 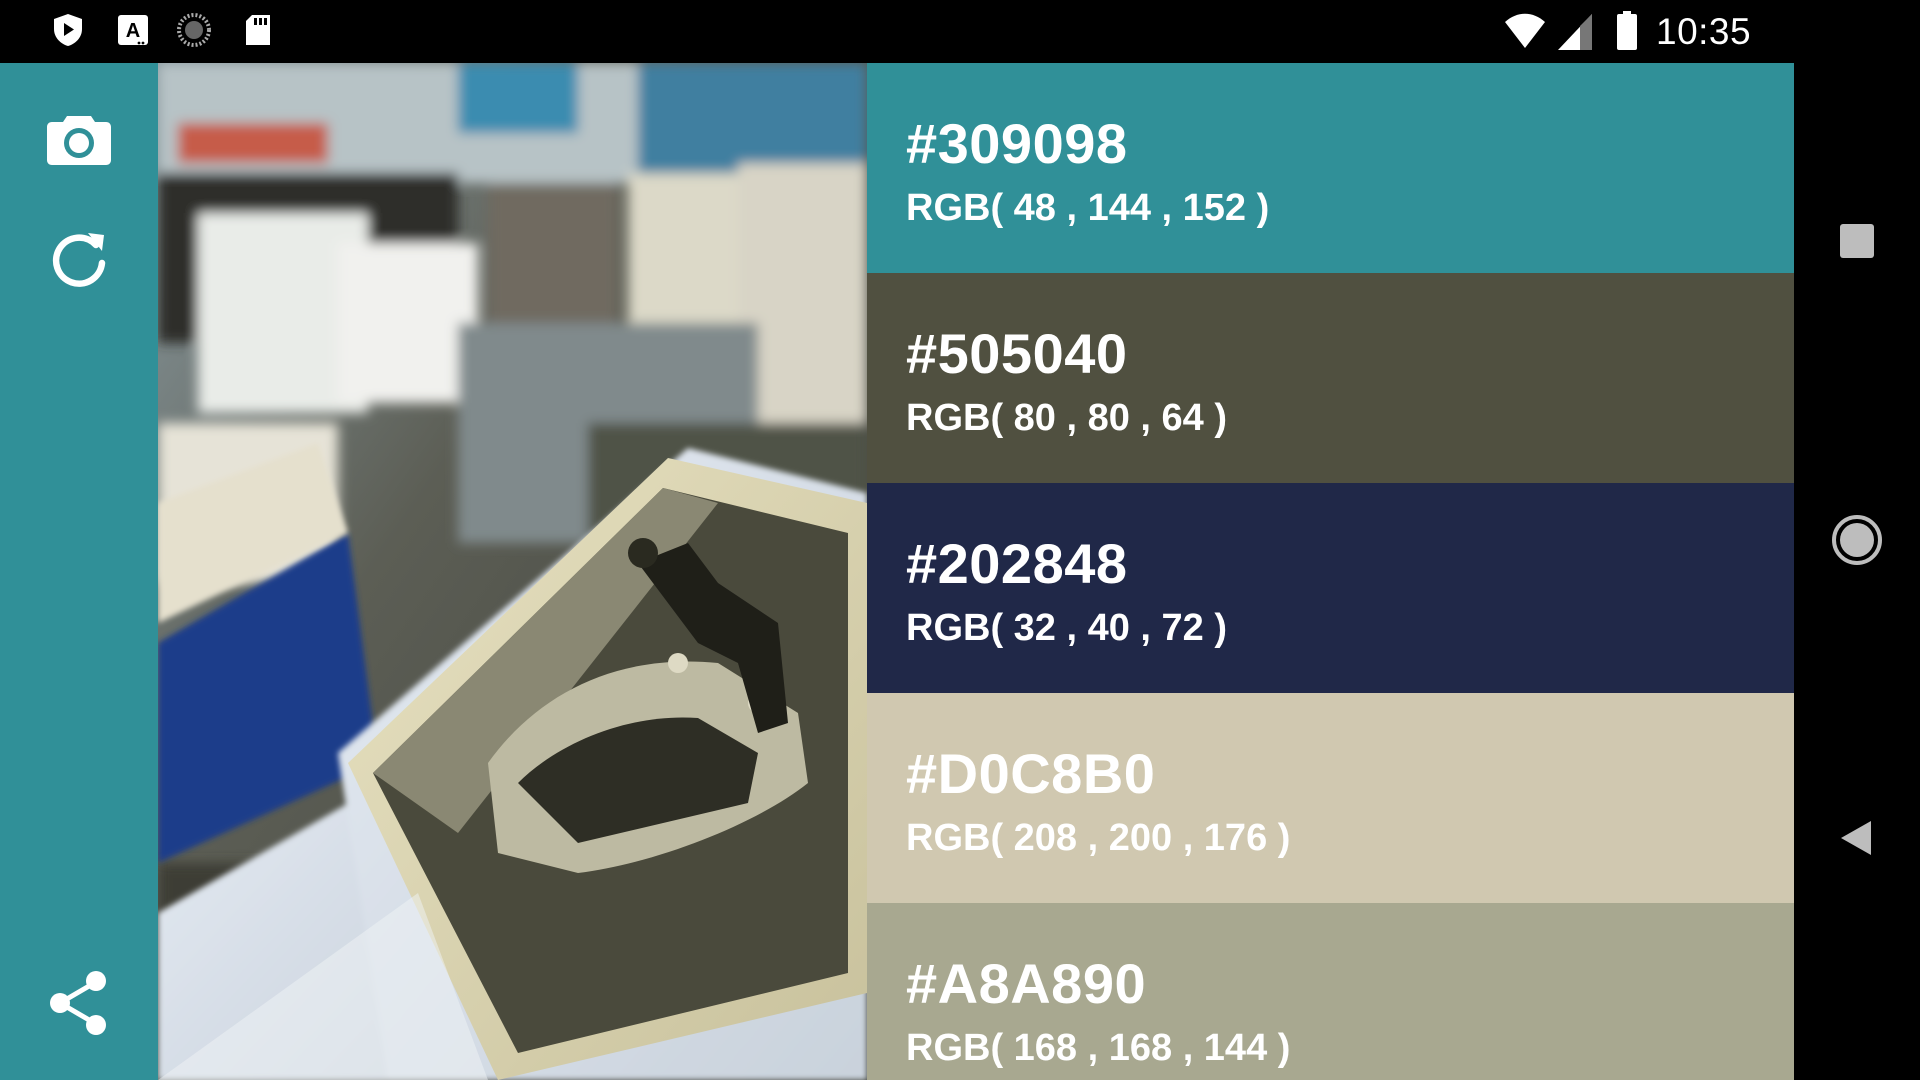 I want to click on palette-swatch: #D0C8B0 RGB( 208 , 200 , 176 ), so click(x=1330, y=798).